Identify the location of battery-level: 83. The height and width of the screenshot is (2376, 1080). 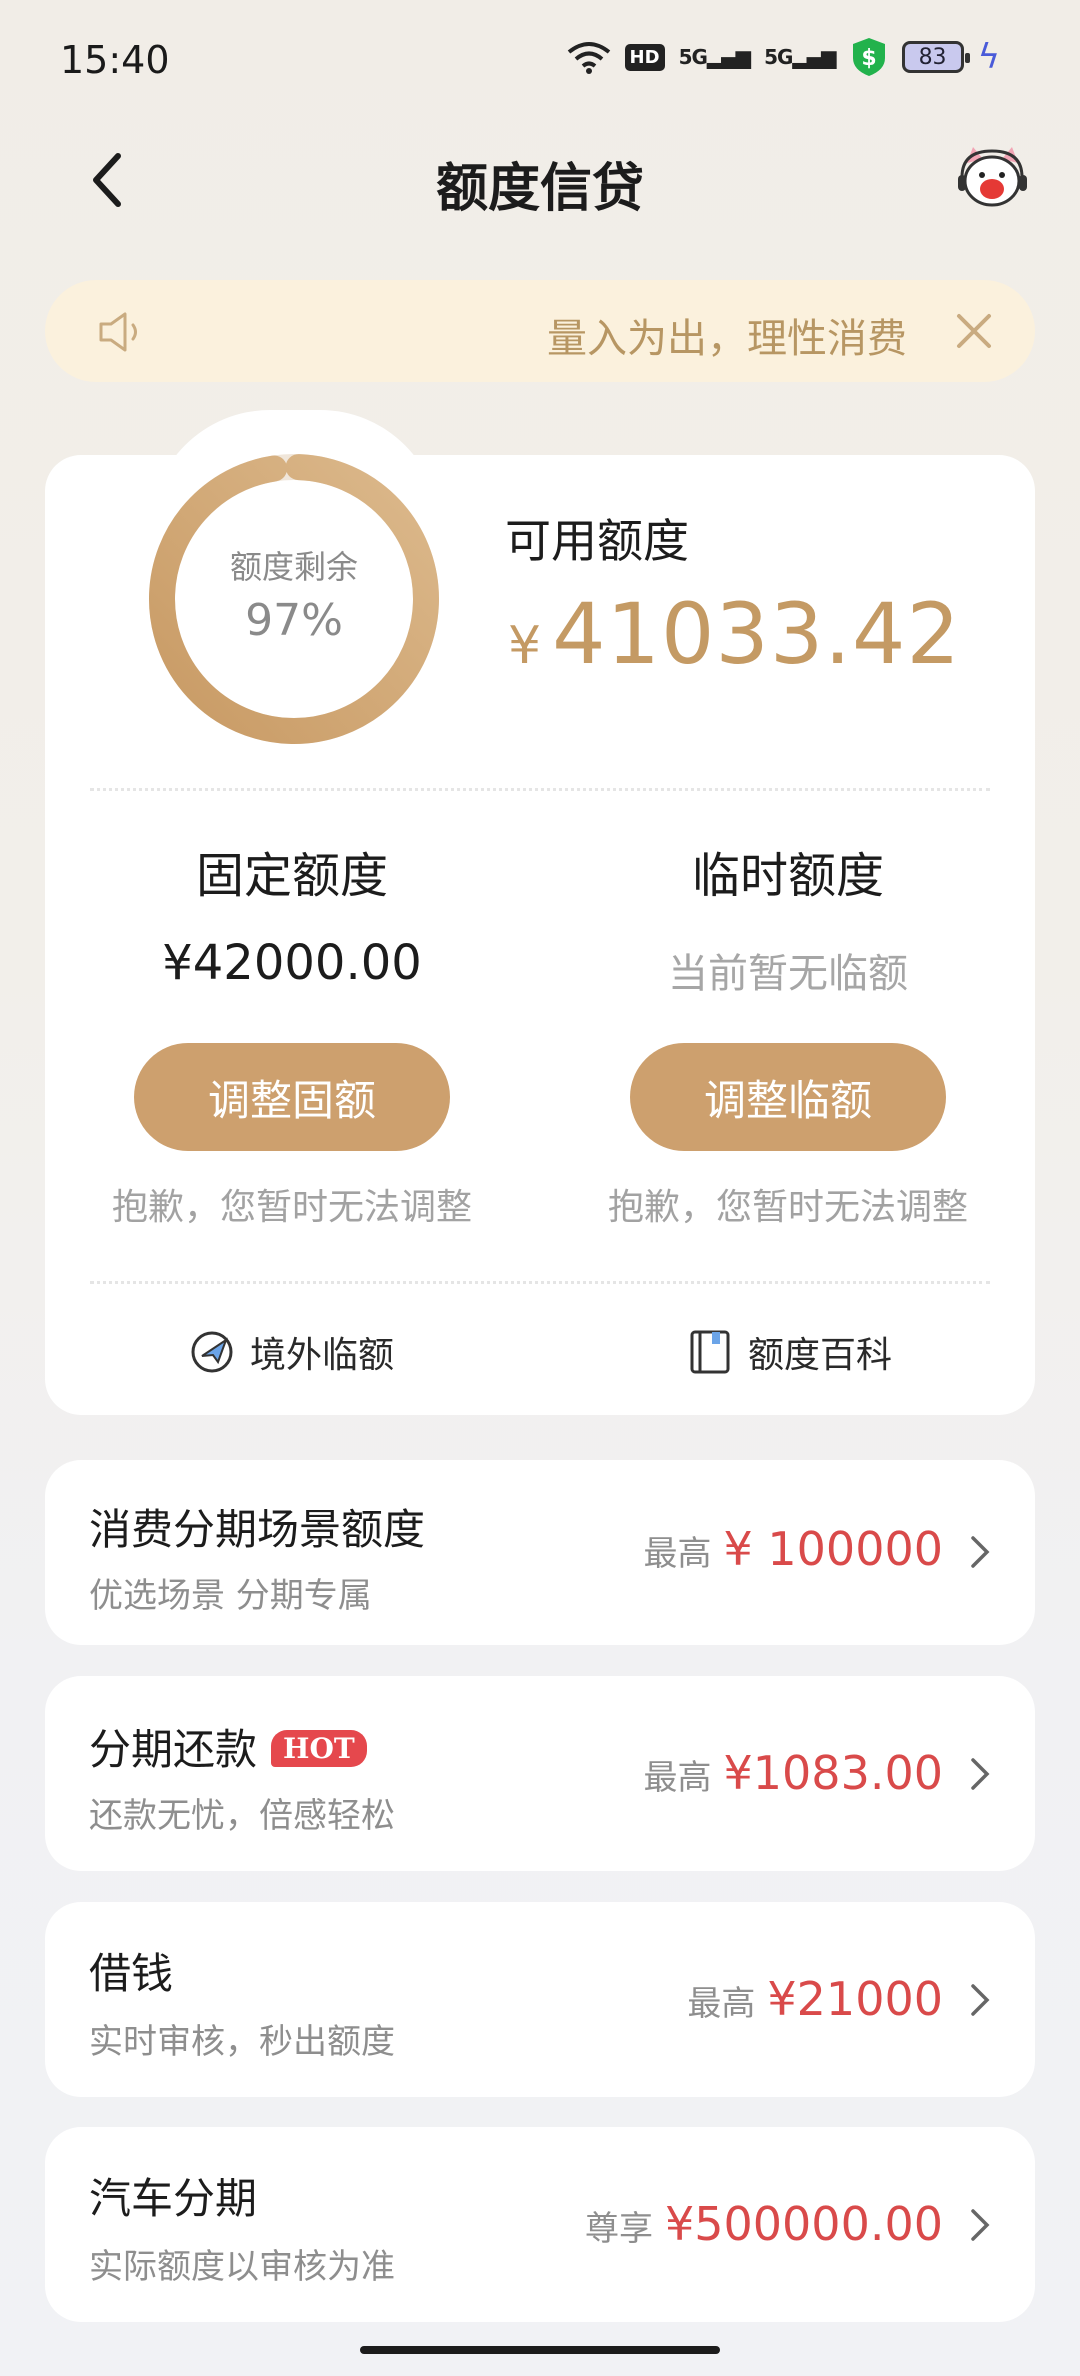
(932, 57).